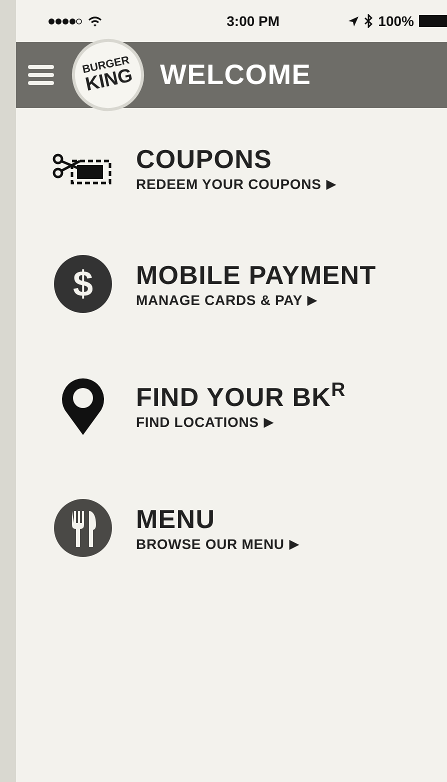  I want to click on item-title: FIND YOUR BK$^{R}$, so click(241, 397).